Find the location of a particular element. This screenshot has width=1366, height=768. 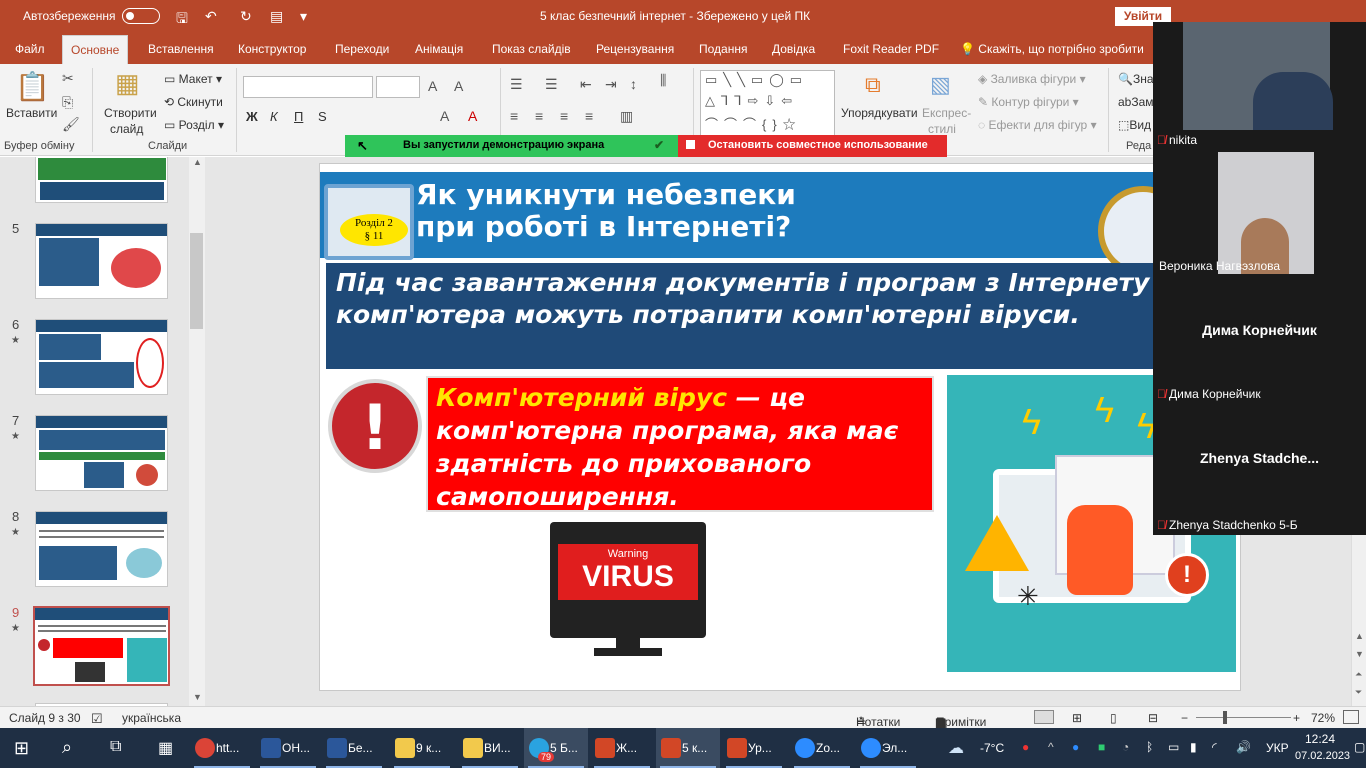

replace-button: abЗам is located at coordinates (1136, 102).